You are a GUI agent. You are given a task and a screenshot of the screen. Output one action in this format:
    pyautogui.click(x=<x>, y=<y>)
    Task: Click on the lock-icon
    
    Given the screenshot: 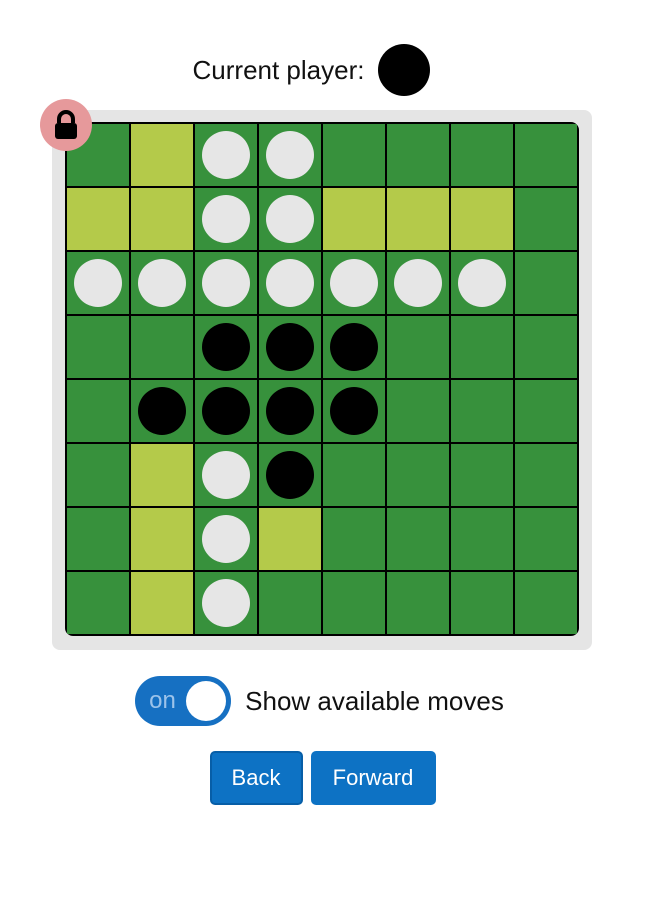 What is the action you would take?
    pyautogui.click(x=66, y=124)
    